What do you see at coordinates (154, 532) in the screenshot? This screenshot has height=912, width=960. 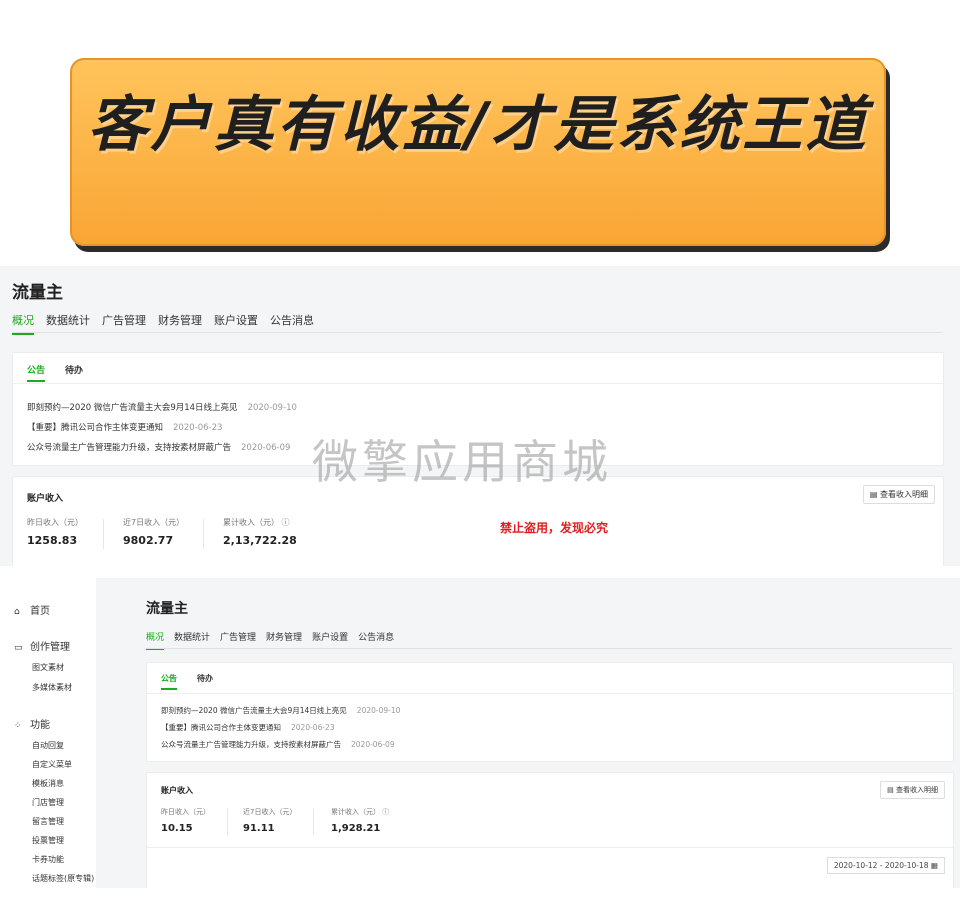 I see `stat-last-7-days: 近7日收入（元） 9802.77` at bounding box center [154, 532].